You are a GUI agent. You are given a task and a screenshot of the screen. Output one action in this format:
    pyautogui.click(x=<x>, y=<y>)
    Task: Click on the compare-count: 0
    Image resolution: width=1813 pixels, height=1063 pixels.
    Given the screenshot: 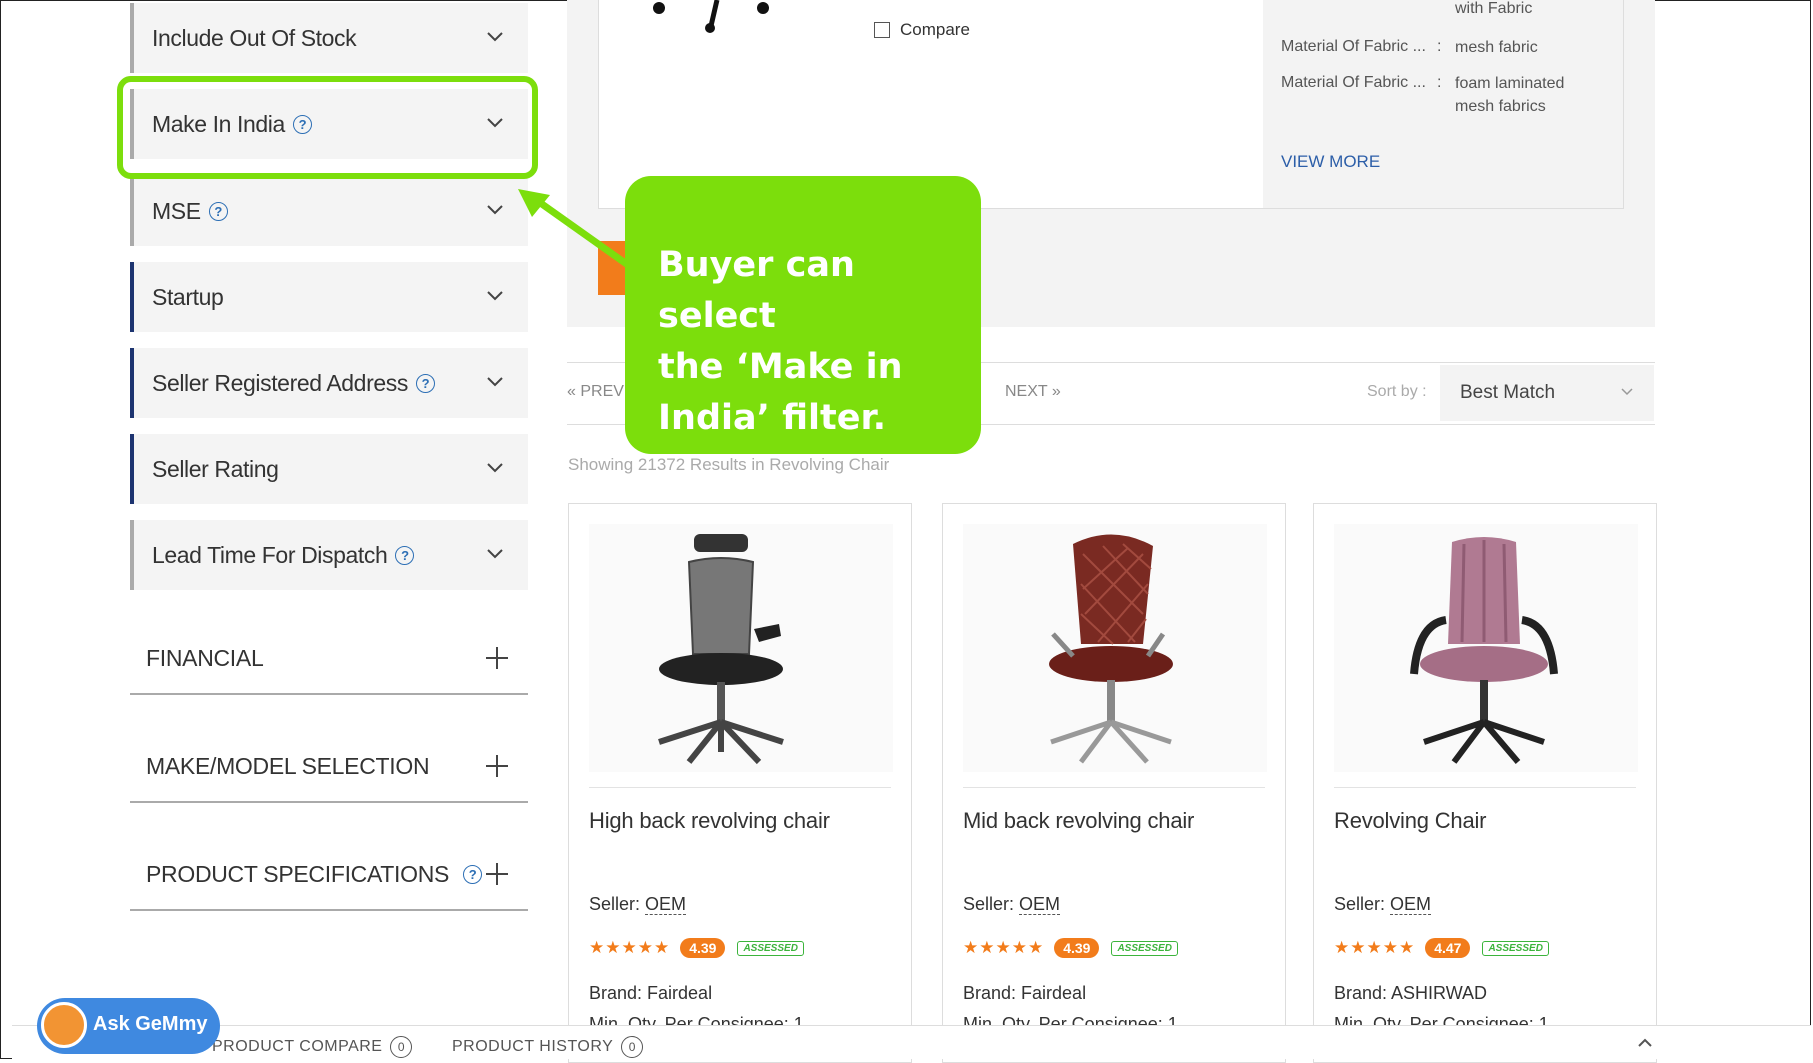 What is the action you would take?
    pyautogui.click(x=401, y=1047)
    